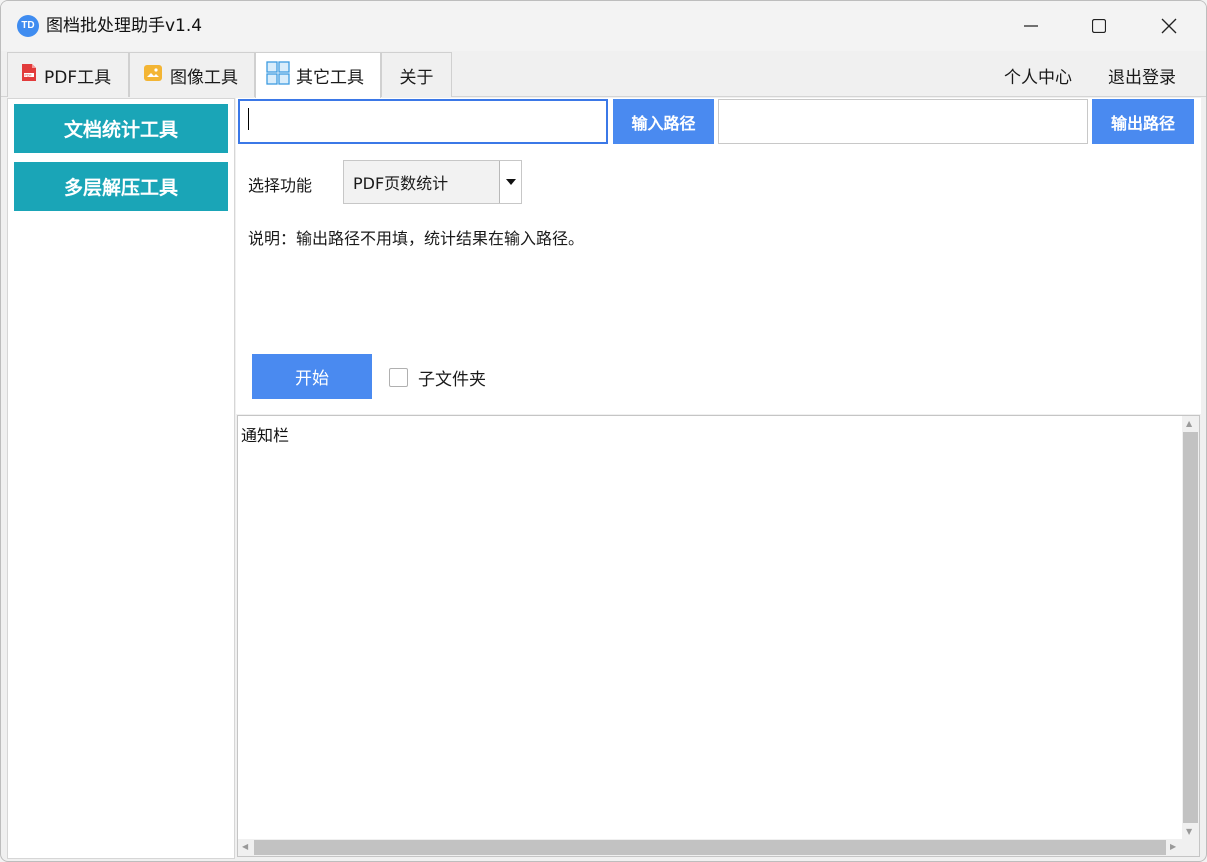  What do you see at coordinates (330, 78) in the screenshot?
I see `tab-label: 其它工具` at bounding box center [330, 78].